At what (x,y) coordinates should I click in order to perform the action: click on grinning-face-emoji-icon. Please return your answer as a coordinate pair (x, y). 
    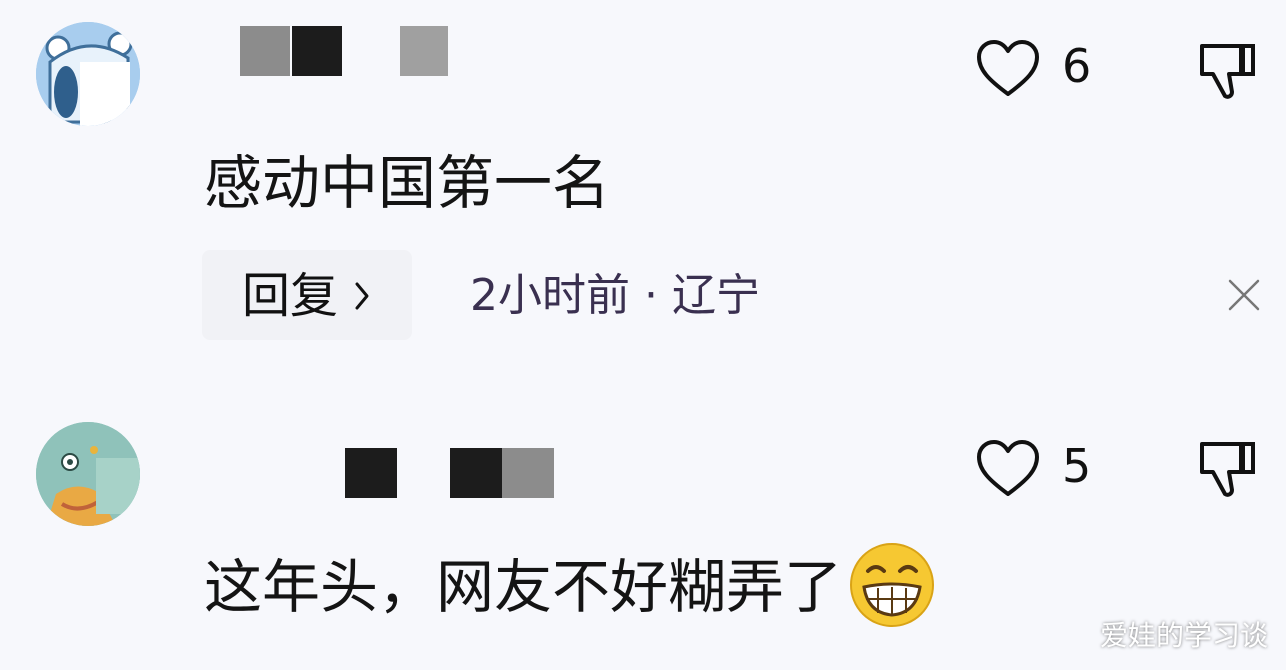
    Looking at the image, I should click on (892, 585).